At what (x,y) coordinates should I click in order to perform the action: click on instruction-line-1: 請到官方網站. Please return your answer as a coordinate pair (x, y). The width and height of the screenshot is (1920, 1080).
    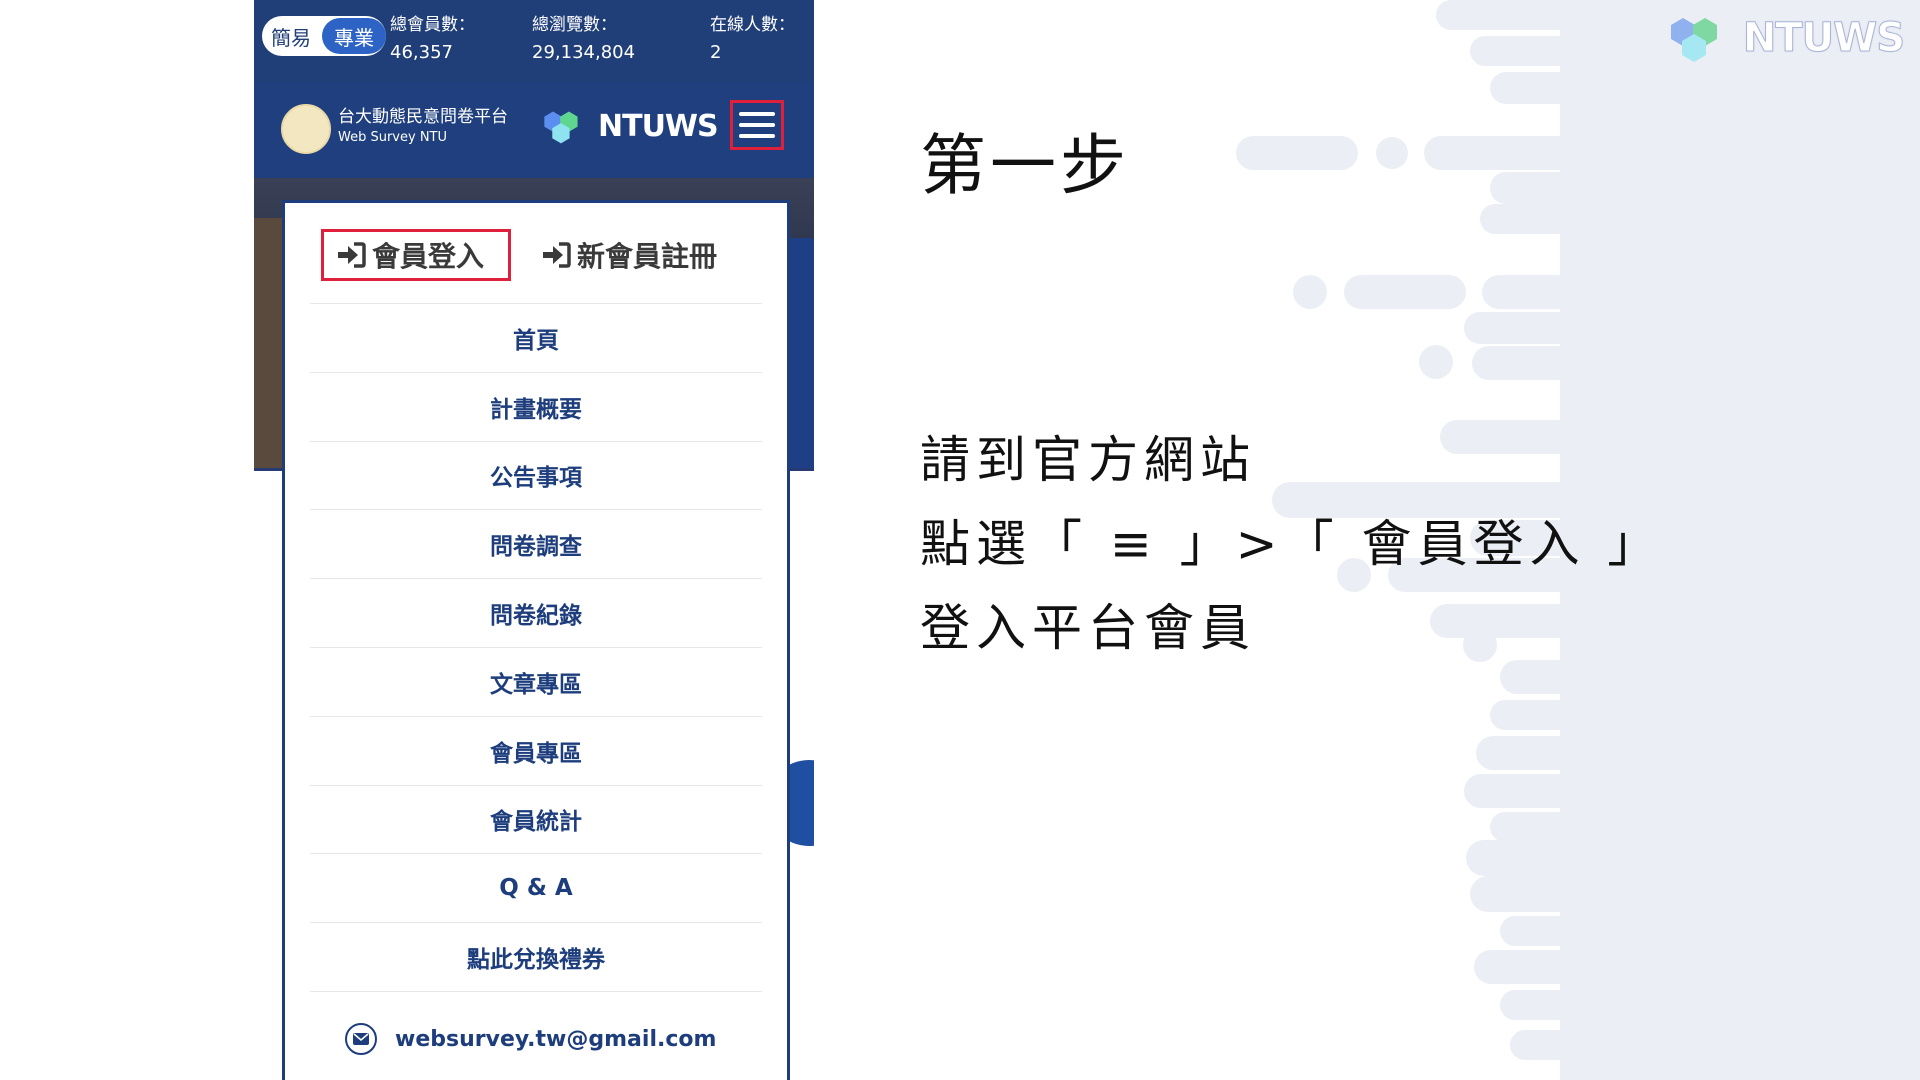
    Looking at the image, I should click on (1088, 460).